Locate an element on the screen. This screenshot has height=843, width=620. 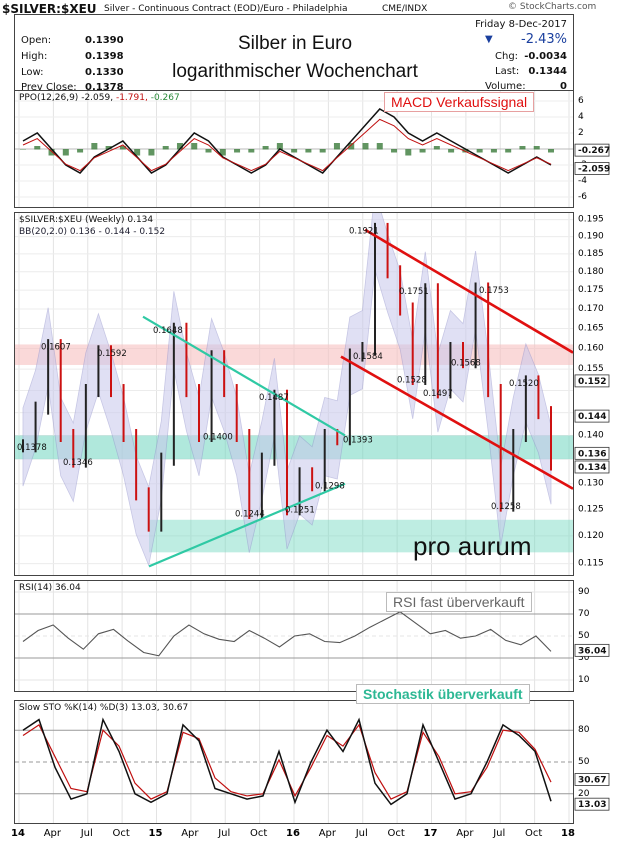
sto-callout: Stochastik überverkauft is located at coordinates (443, 694).